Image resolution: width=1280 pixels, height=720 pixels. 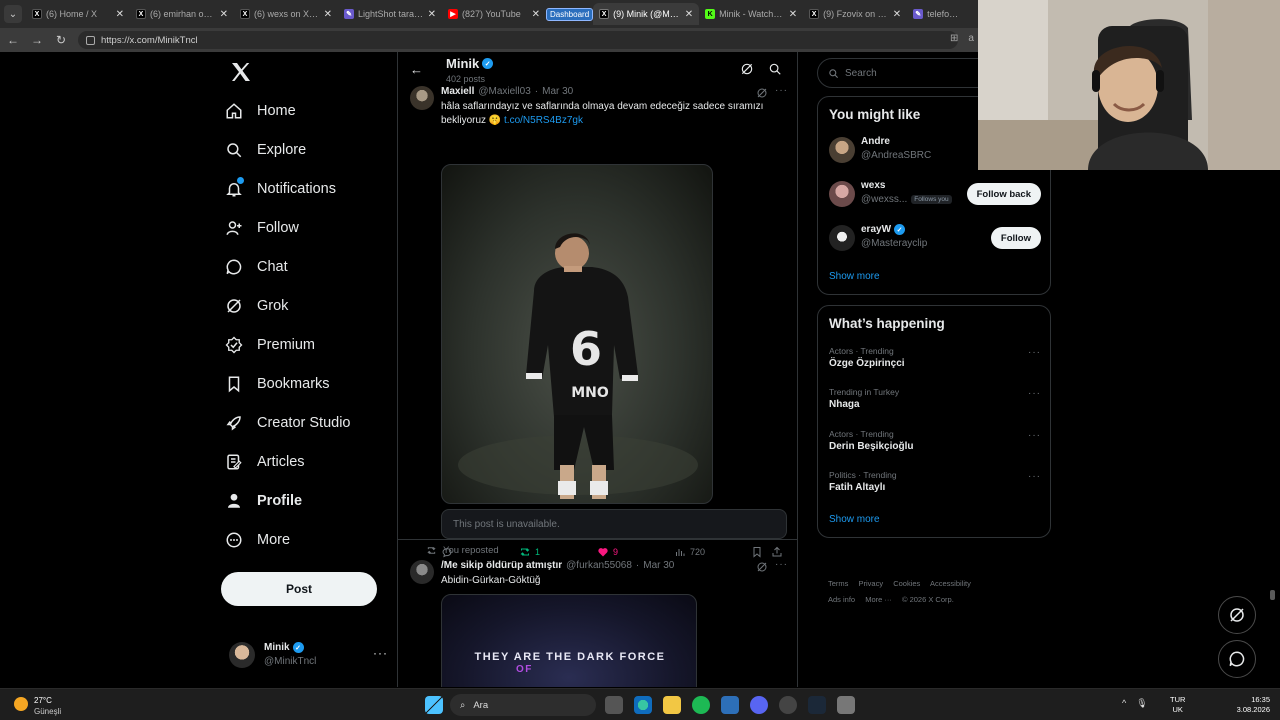 I want to click on address-bar: https://x.com/MinikTncl, so click(x=518, y=40).